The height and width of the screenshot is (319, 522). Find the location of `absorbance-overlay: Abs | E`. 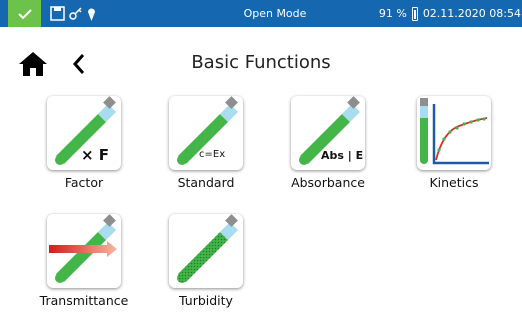

absorbance-overlay: Abs | E is located at coordinates (342, 155).